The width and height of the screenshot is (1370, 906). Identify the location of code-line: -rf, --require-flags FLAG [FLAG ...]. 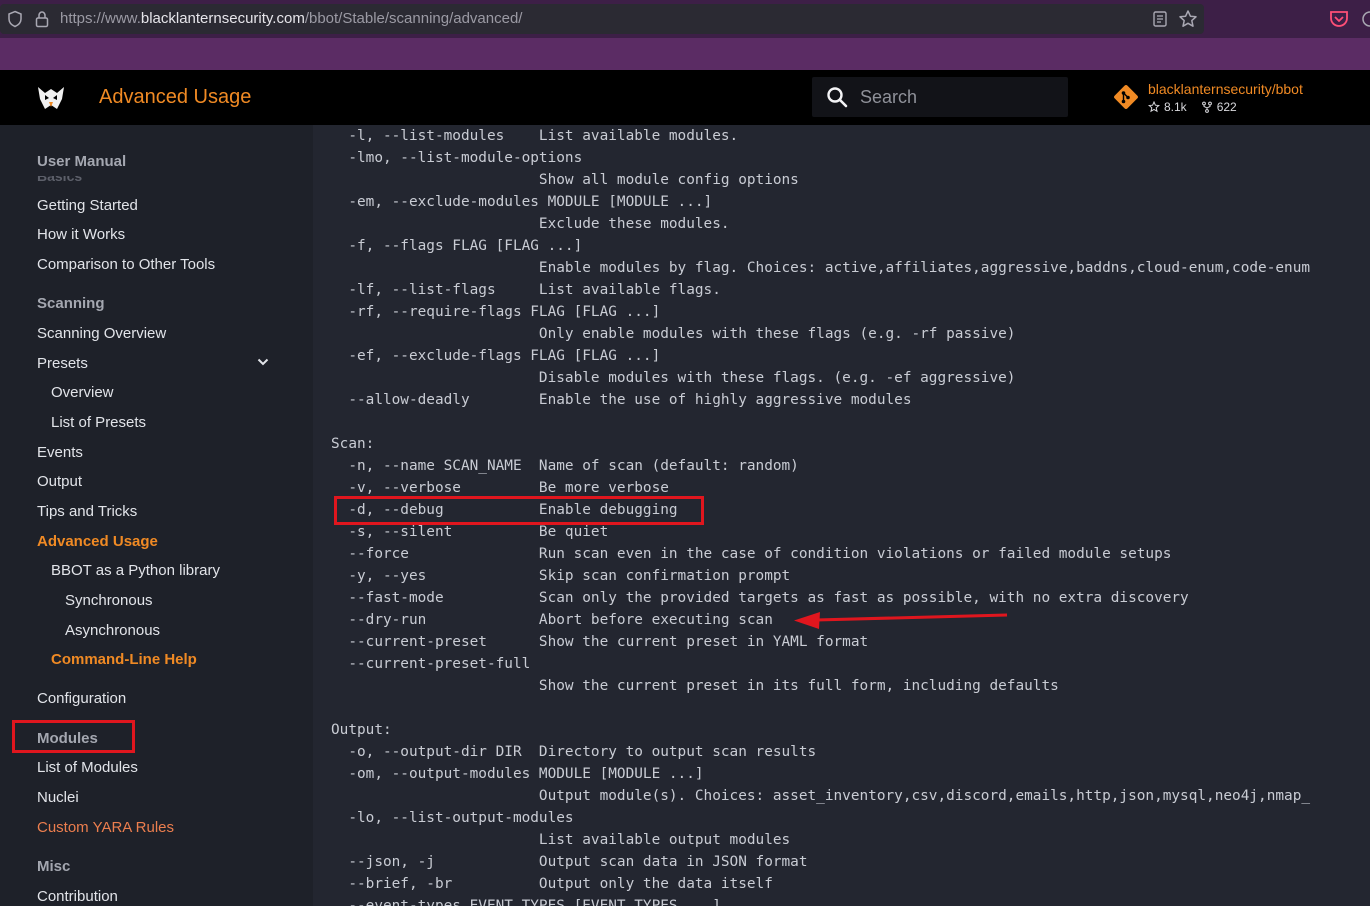
(496, 312).